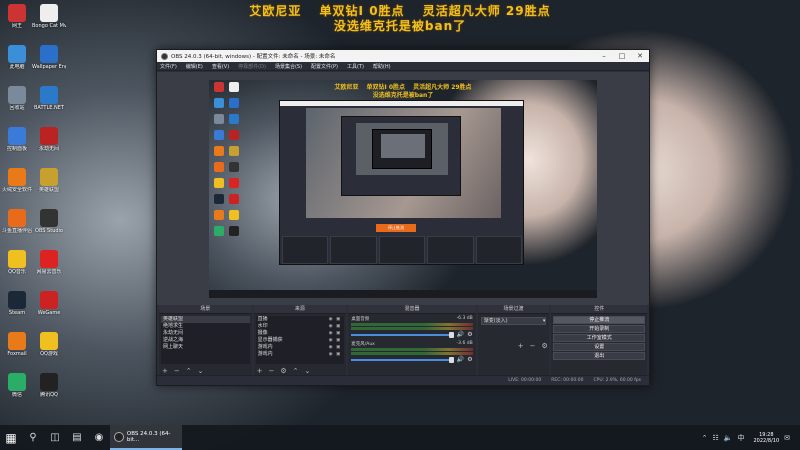 The height and width of the screenshot is (450, 800). I want to click on menu-item: 查看(V), so click(220, 66).